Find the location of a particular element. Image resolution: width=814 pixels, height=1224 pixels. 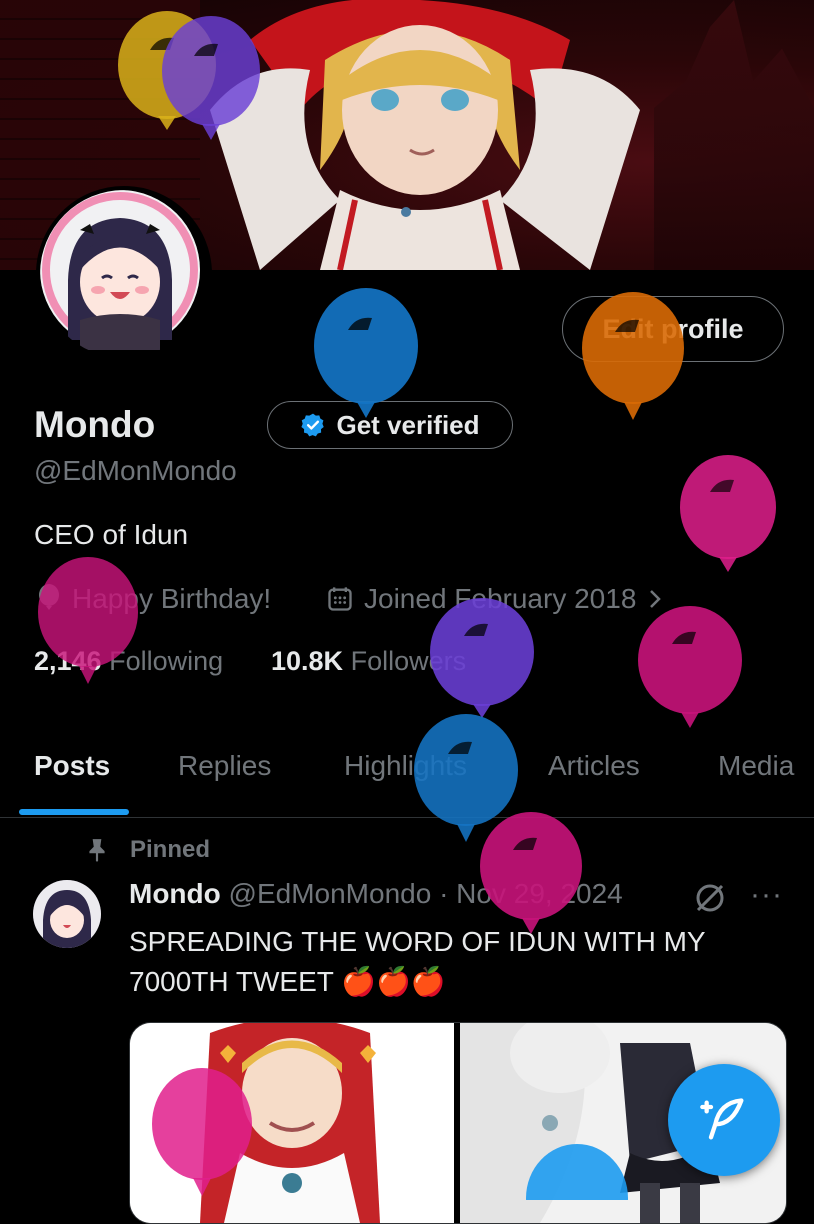

compose-button is located at coordinates (724, 1120).